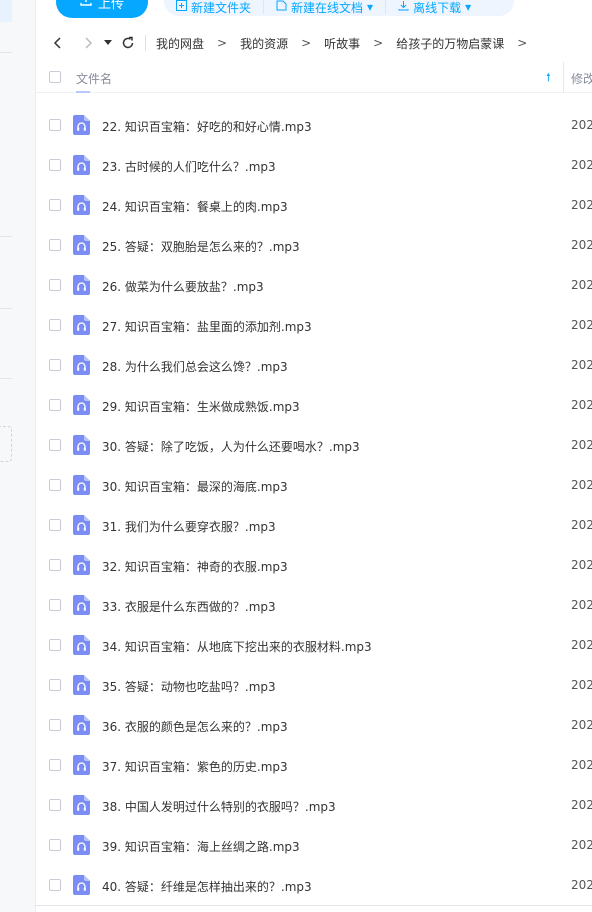 The image size is (592, 912). What do you see at coordinates (313, 405) in the screenshot?
I see `table-row: 29. 知识百宝箱：生米做成熟饭.mp3 202` at bounding box center [313, 405].